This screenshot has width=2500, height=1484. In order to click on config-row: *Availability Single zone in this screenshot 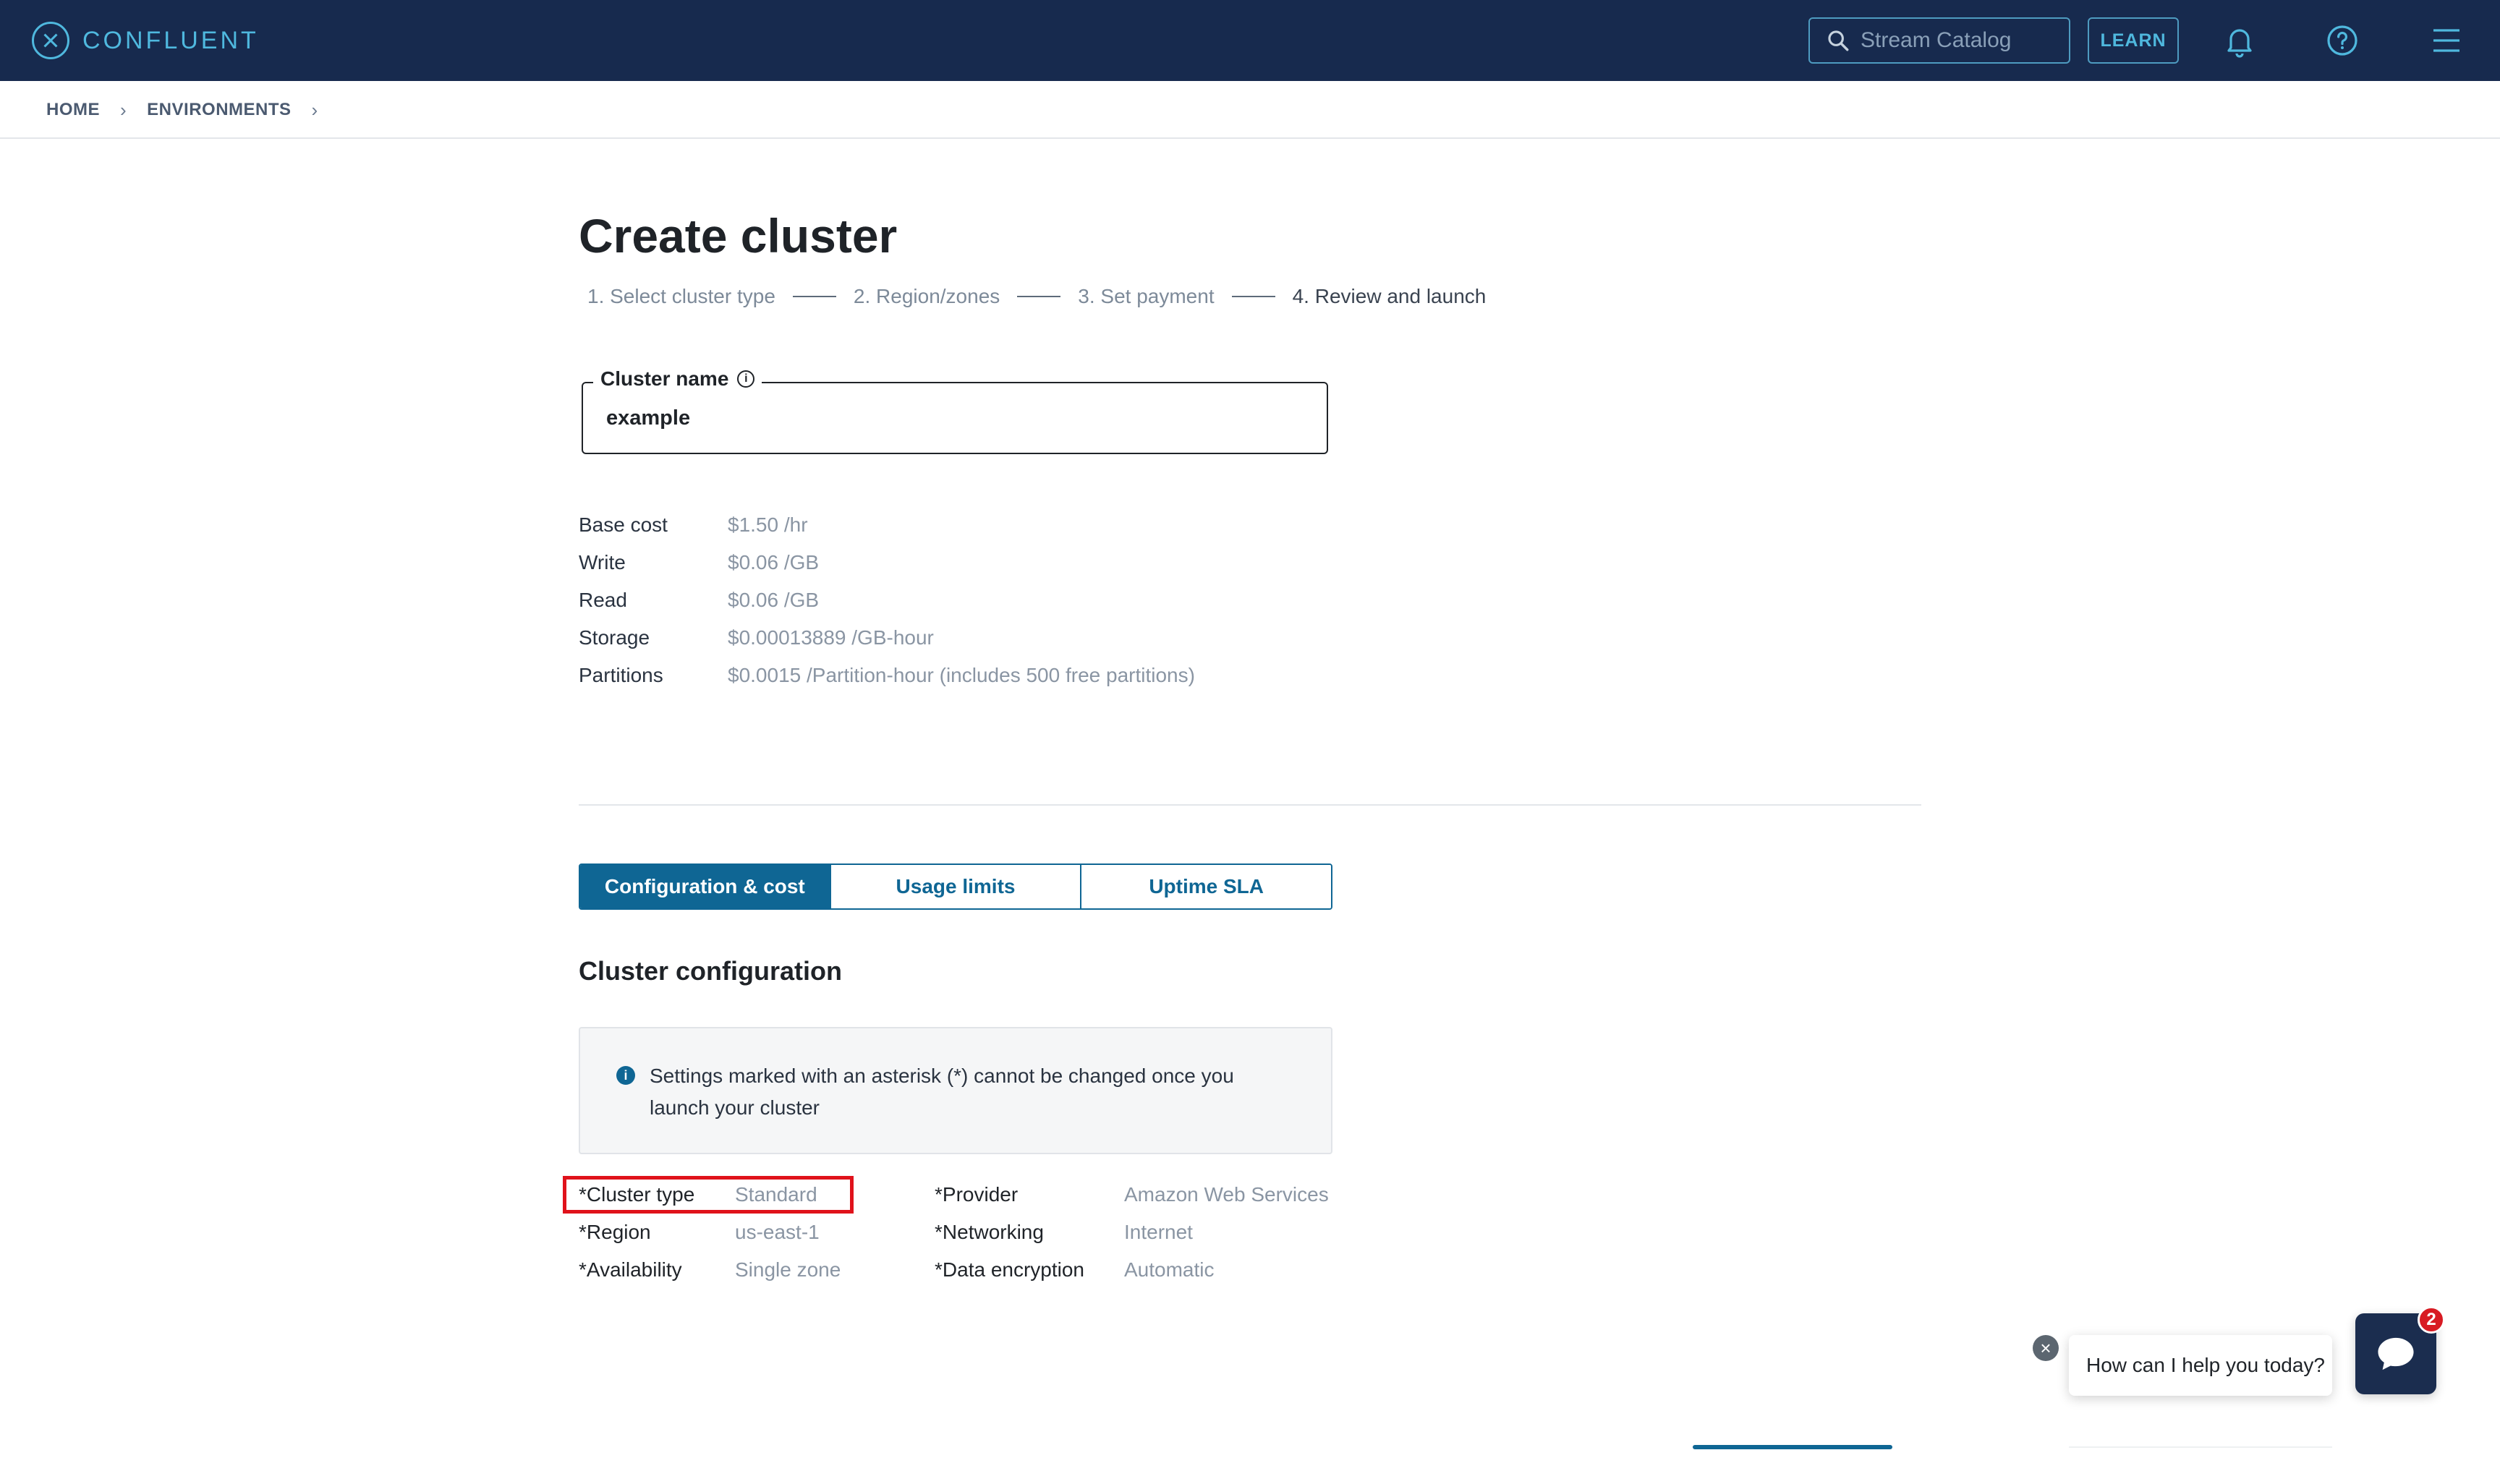, I will do `click(710, 1270)`.